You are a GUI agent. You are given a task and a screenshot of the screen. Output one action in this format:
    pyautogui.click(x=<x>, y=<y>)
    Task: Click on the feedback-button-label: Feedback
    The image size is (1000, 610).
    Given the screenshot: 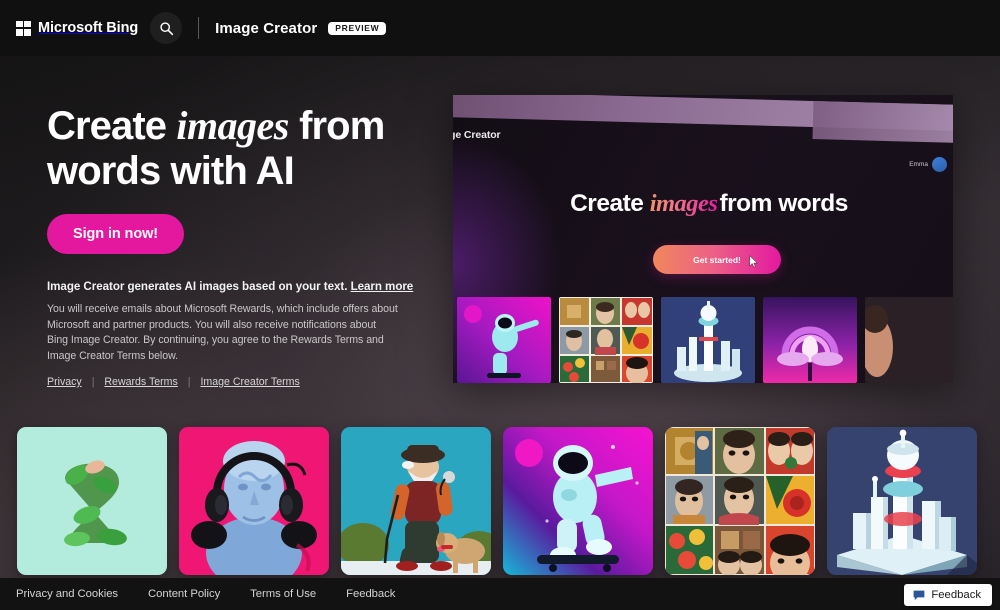 What is the action you would take?
    pyautogui.click(x=956, y=595)
    